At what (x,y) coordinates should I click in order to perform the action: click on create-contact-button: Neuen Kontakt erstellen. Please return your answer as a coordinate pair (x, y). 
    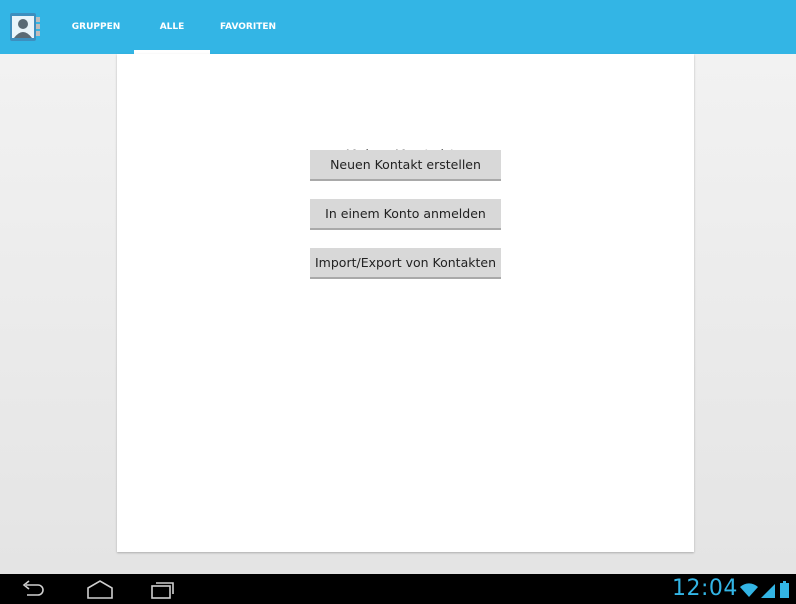
    Looking at the image, I should click on (405, 165).